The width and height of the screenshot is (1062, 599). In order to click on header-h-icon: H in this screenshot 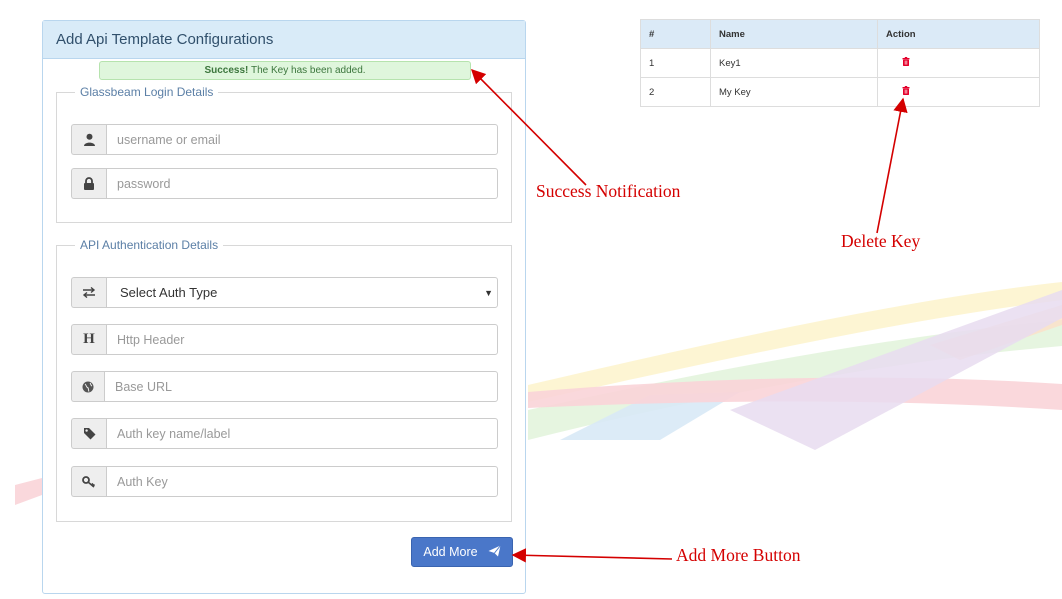, I will do `click(88, 339)`.